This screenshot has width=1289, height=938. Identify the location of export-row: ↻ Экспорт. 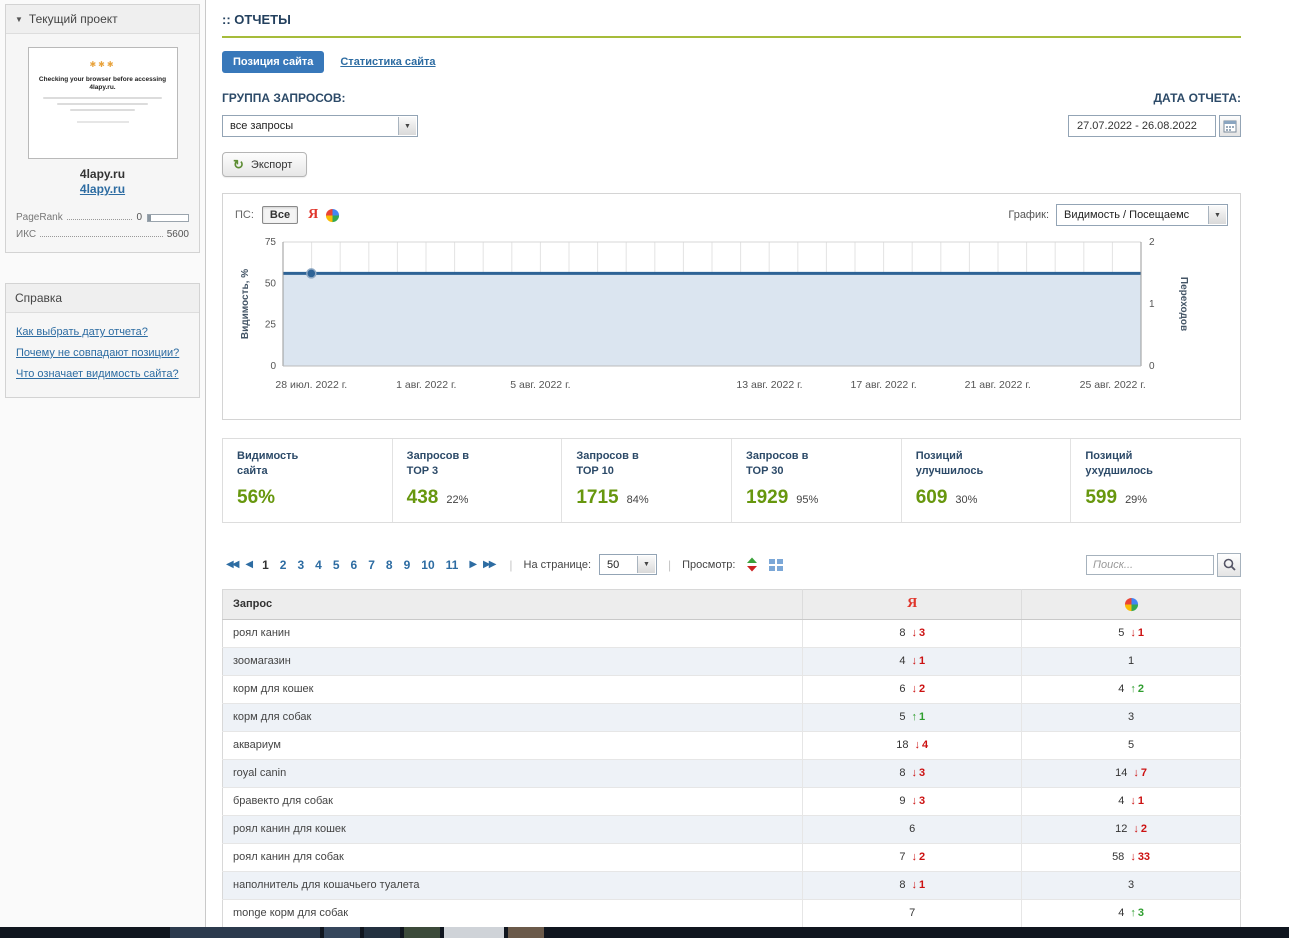
(731, 164).